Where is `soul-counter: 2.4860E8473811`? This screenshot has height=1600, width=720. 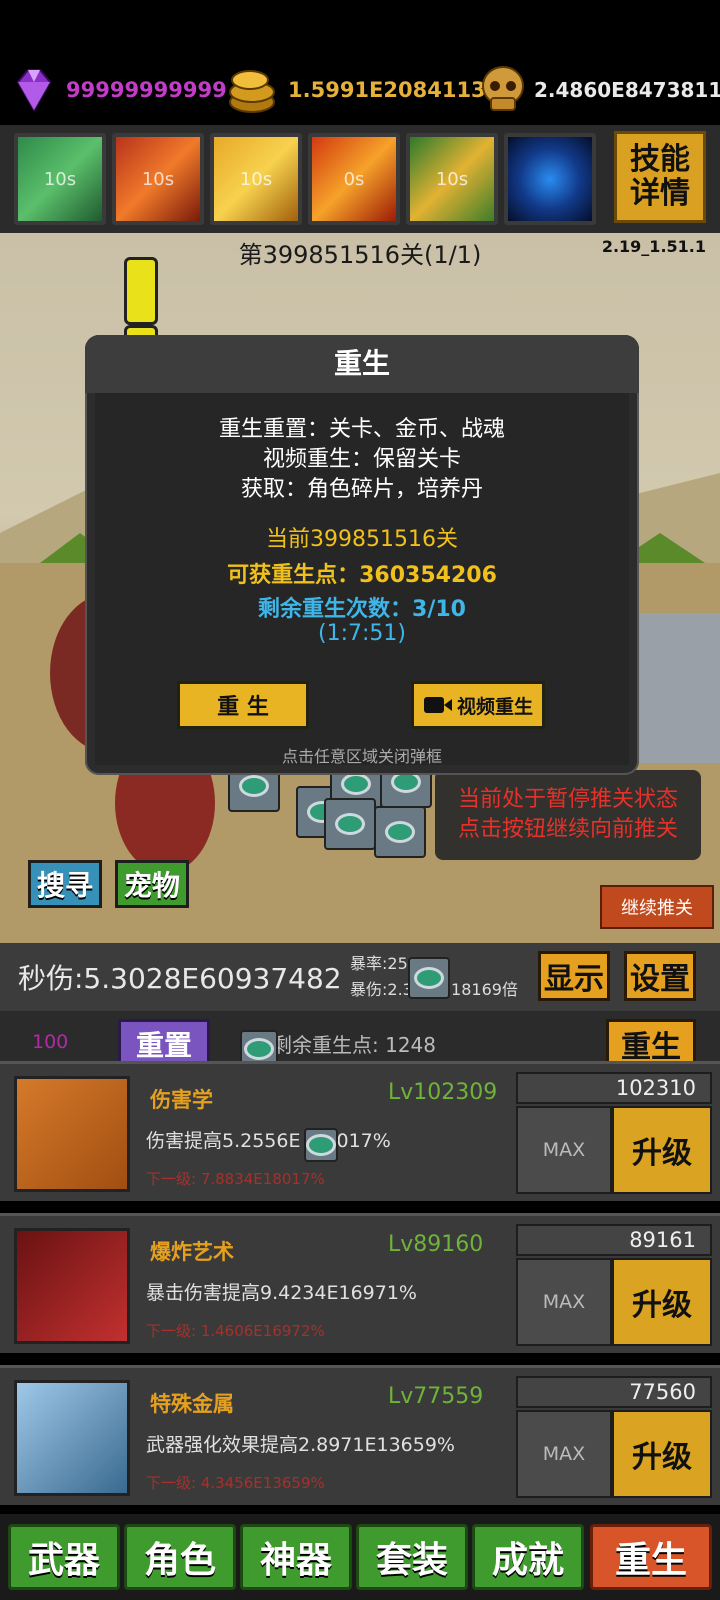 soul-counter: 2.4860E8473811 is located at coordinates (599, 90).